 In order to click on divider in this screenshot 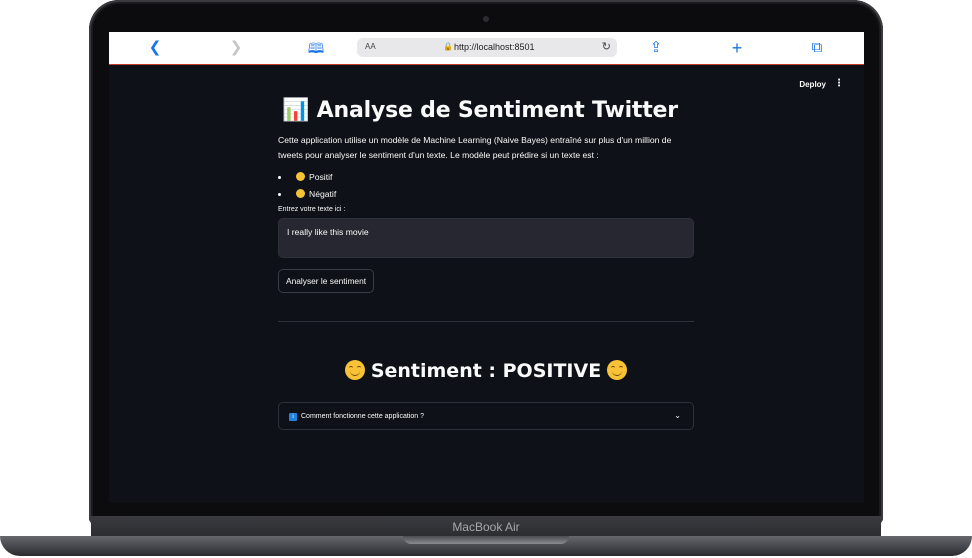, I will do `click(486, 321)`.